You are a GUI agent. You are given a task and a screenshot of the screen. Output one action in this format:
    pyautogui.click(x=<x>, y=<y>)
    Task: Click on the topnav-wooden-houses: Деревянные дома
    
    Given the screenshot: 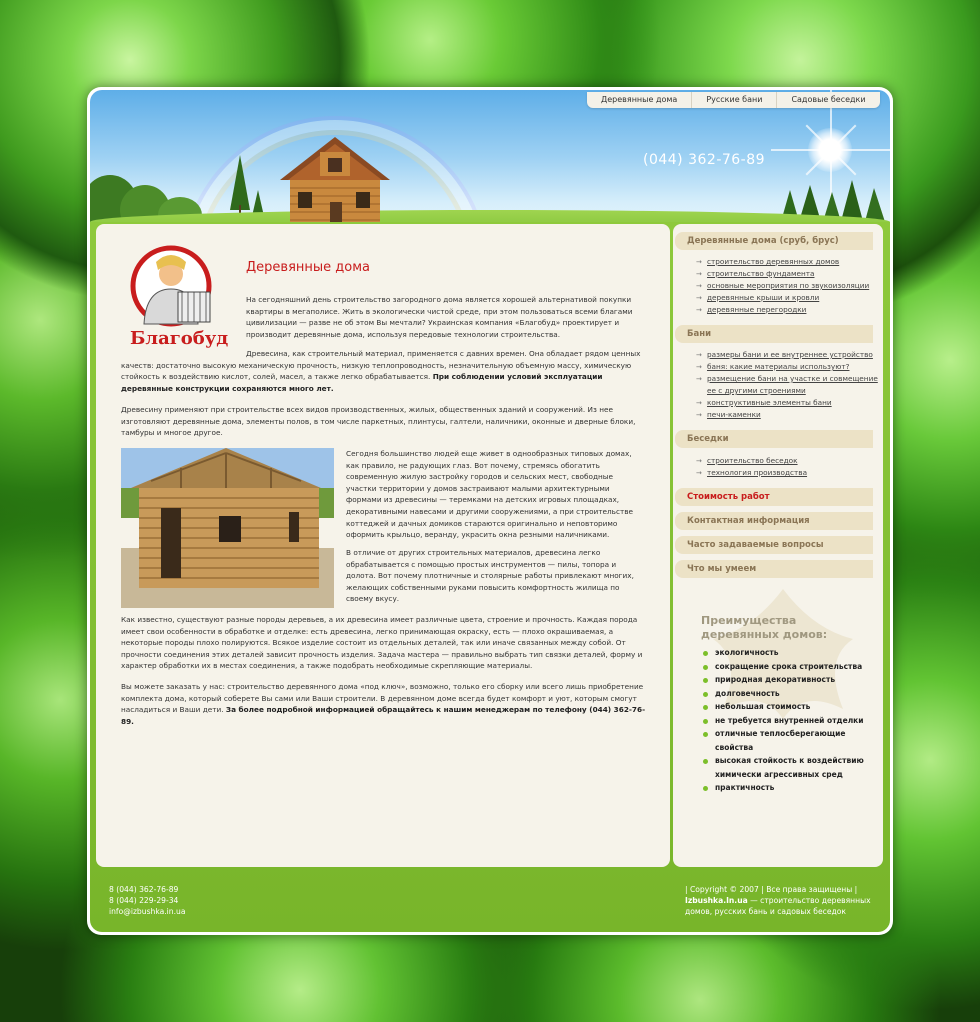 What is the action you would take?
    pyautogui.click(x=640, y=100)
    